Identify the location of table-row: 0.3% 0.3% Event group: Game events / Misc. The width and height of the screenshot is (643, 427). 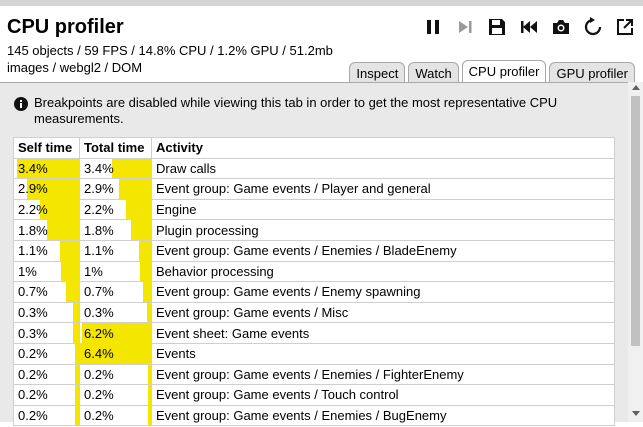
(314, 312).